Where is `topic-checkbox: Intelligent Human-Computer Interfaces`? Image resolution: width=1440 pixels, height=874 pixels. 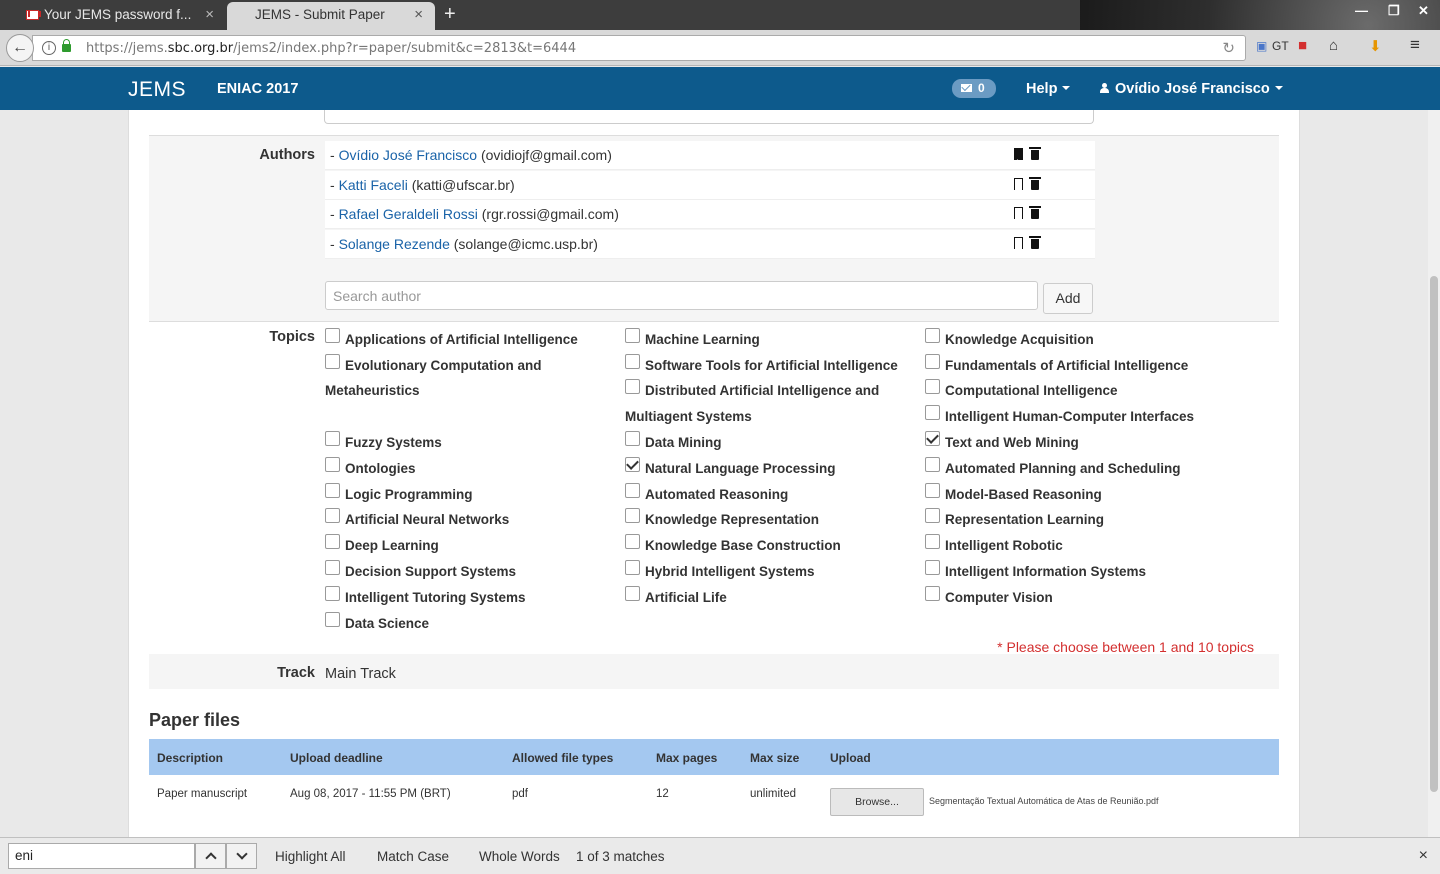
topic-checkbox: Intelligent Human-Computer Interfaces is located at coordinates (1059, 417).